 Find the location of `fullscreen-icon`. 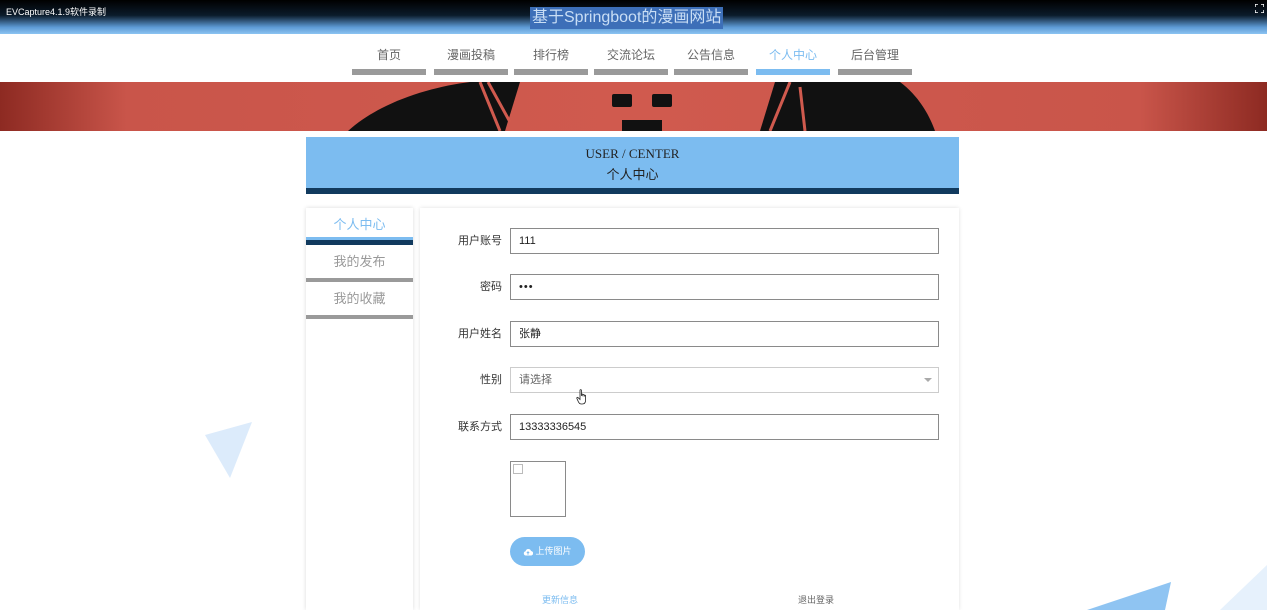

fullscreen-icon is located at coordinates (1259, 8).